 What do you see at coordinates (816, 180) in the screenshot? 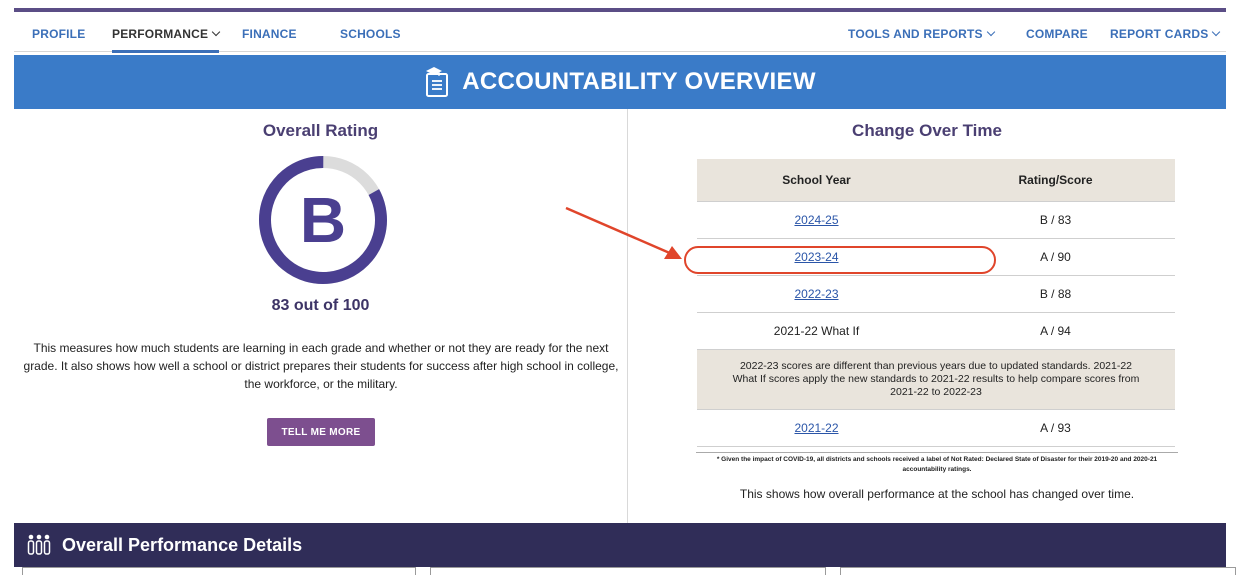
I see `column-header-school-year: School Year` at bounding box center [816, 180].